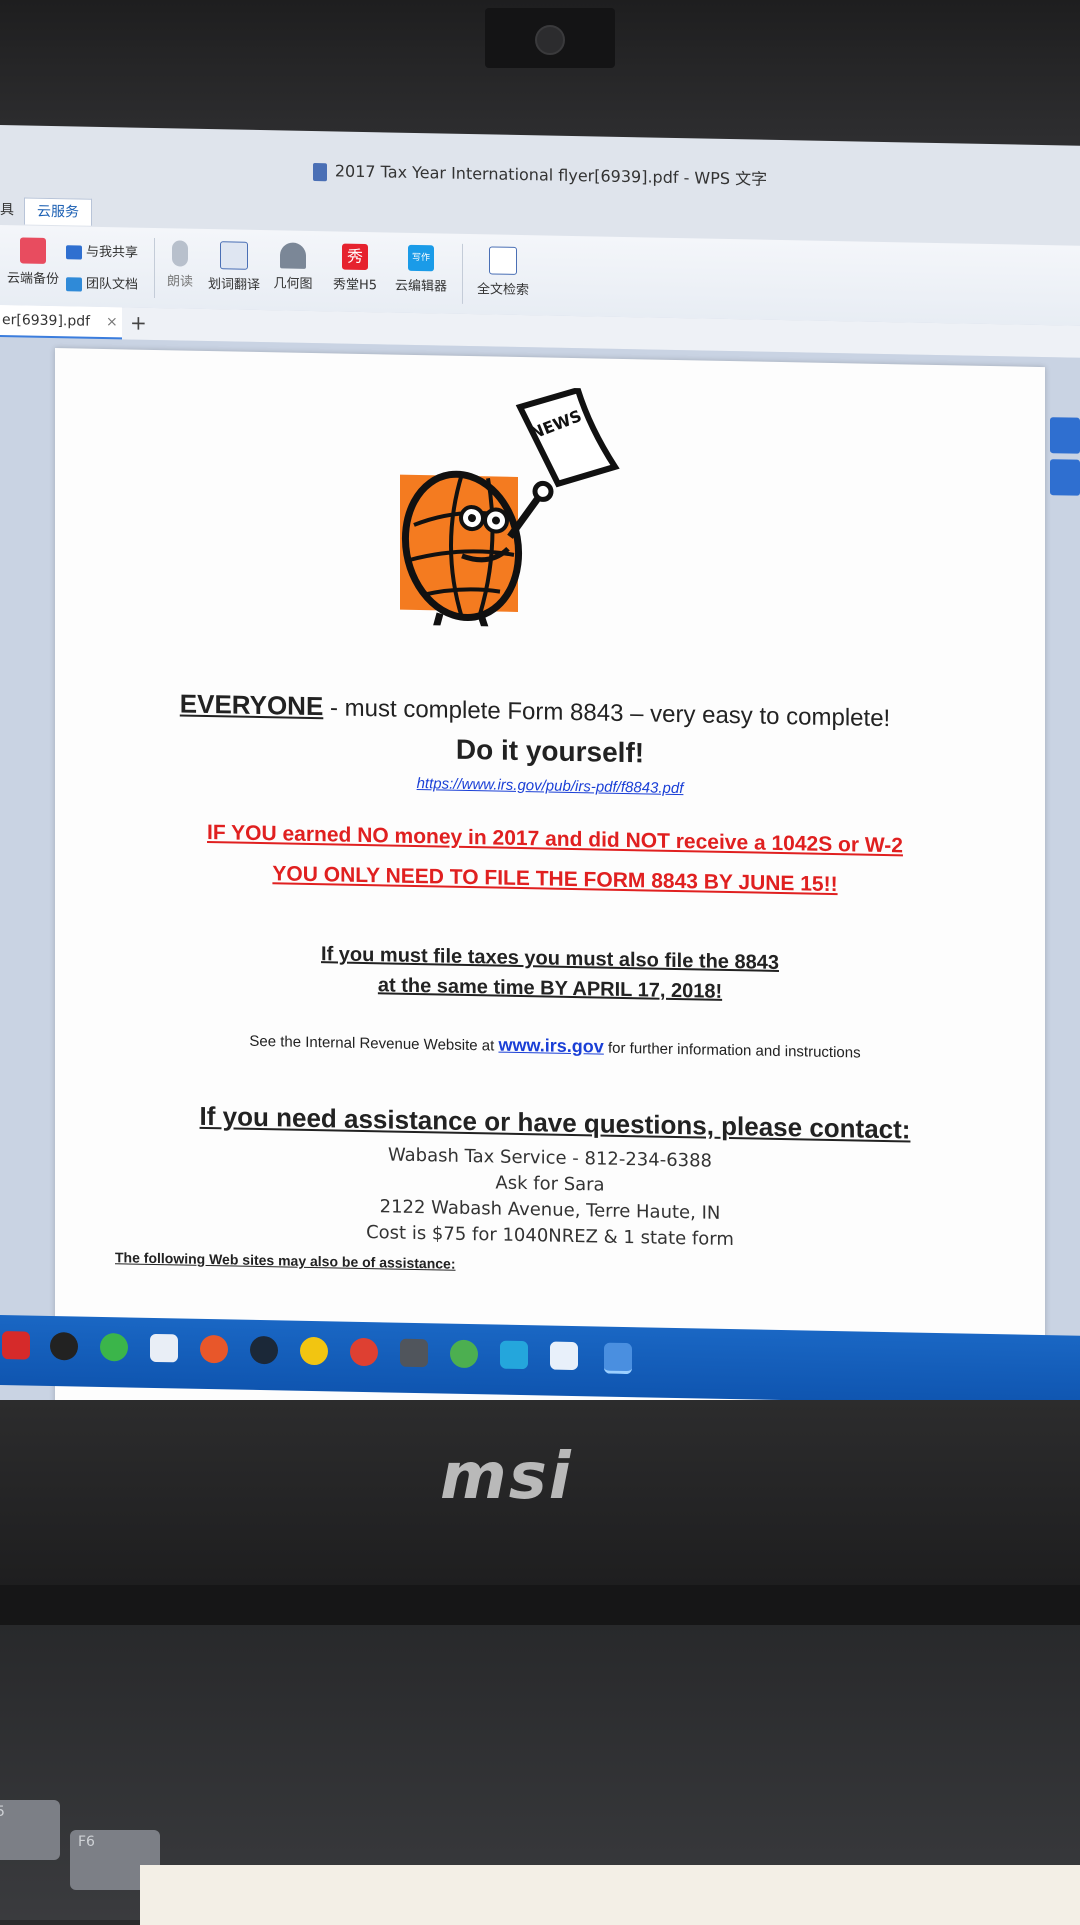  Describe the element at coordinates (1065, 435) in the screenshot. I see `side-tool-icon` at that location.